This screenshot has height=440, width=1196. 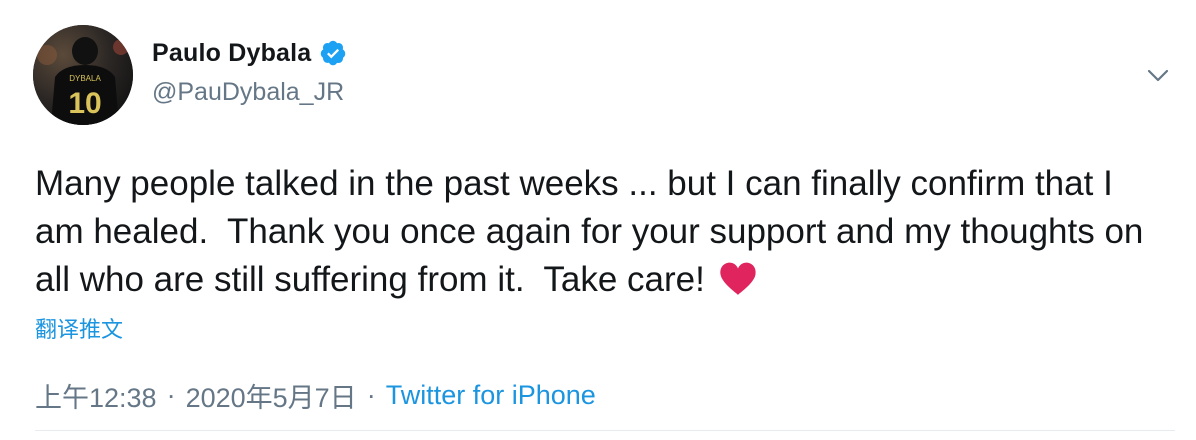 What do you see at coordinates (96, 395) in the screenshot?
I see `tweet-time: 上午12:38` at bounding box center [96, 395].